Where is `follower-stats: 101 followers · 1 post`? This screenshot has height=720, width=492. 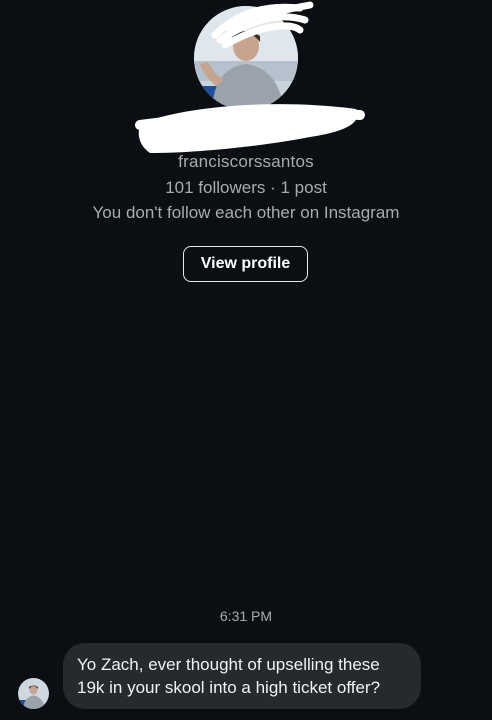 follower-stats: 101 followers · 1 post is located at coordinates (246, 187).